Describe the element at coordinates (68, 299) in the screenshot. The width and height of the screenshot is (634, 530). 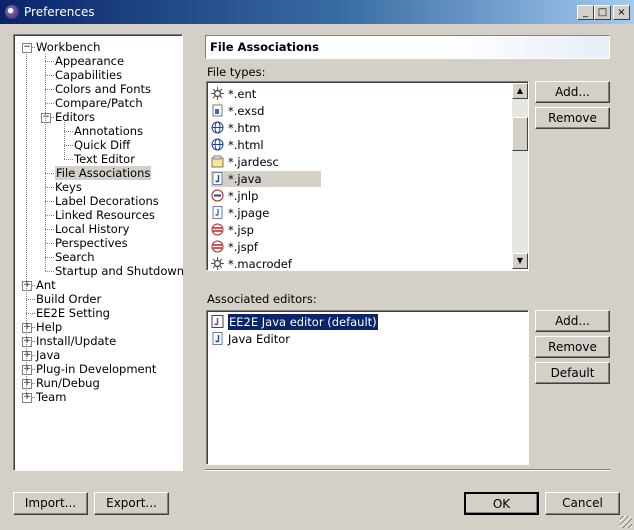
I see `tree-item: Build Order` at that location.